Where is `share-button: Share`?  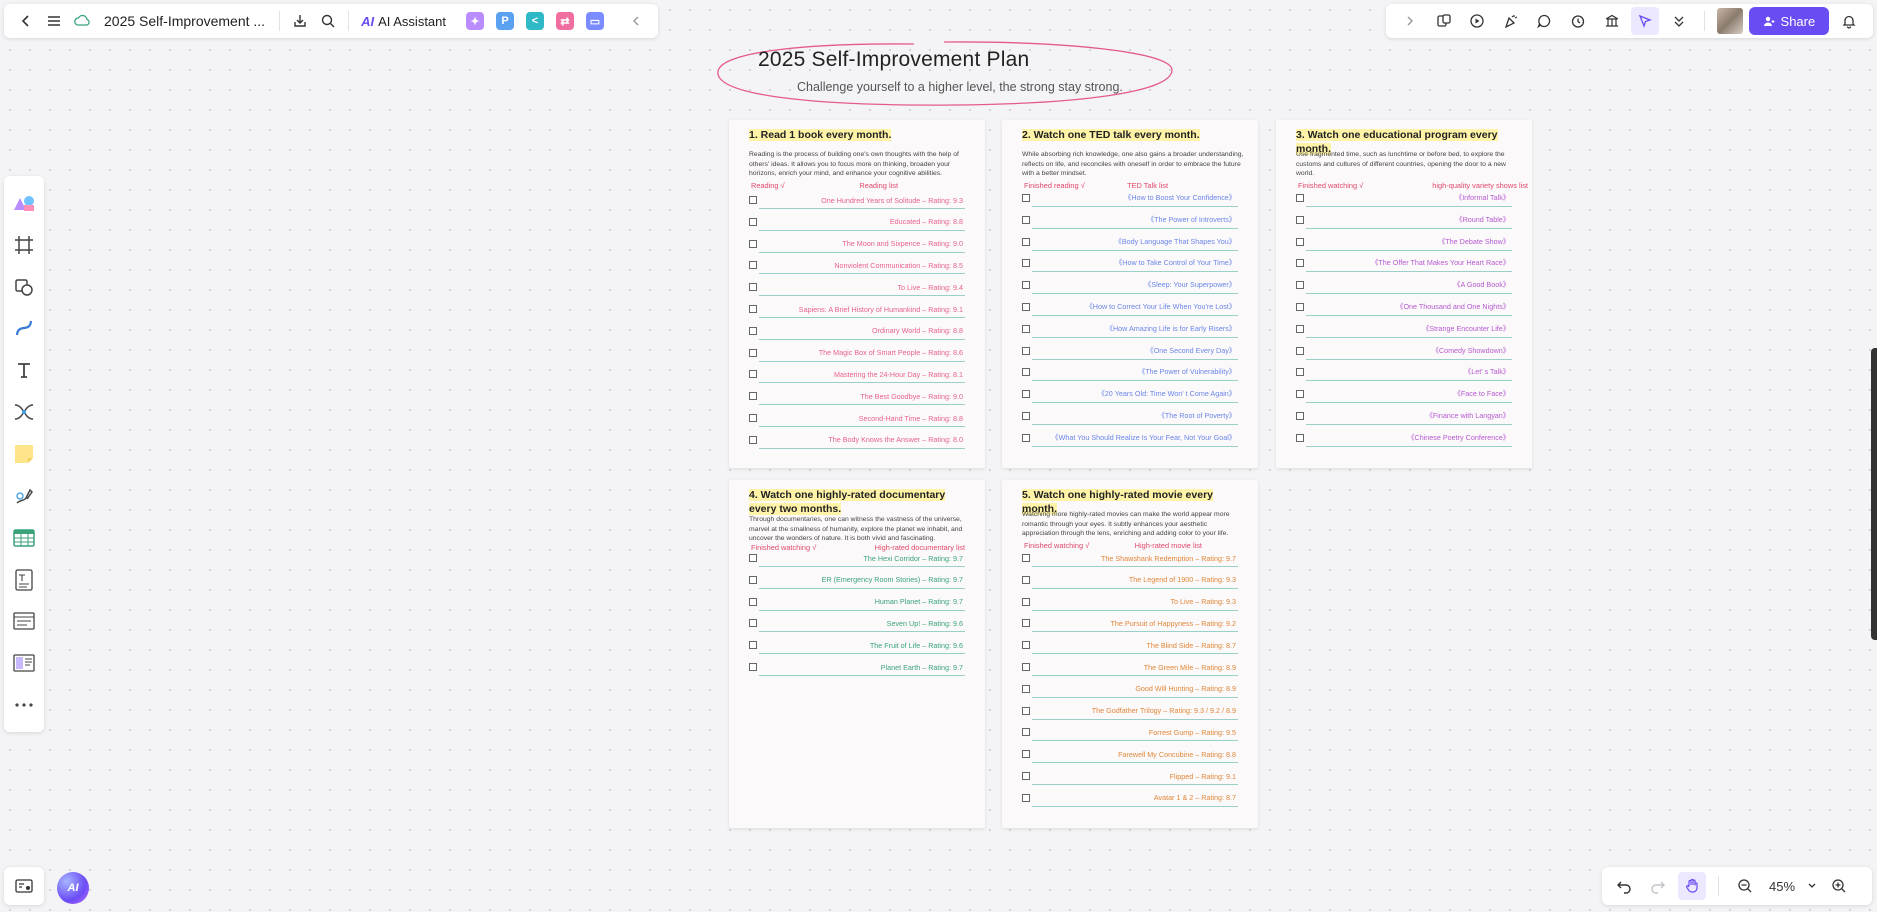
share-button: Share is located at coordinates (1789, 21).